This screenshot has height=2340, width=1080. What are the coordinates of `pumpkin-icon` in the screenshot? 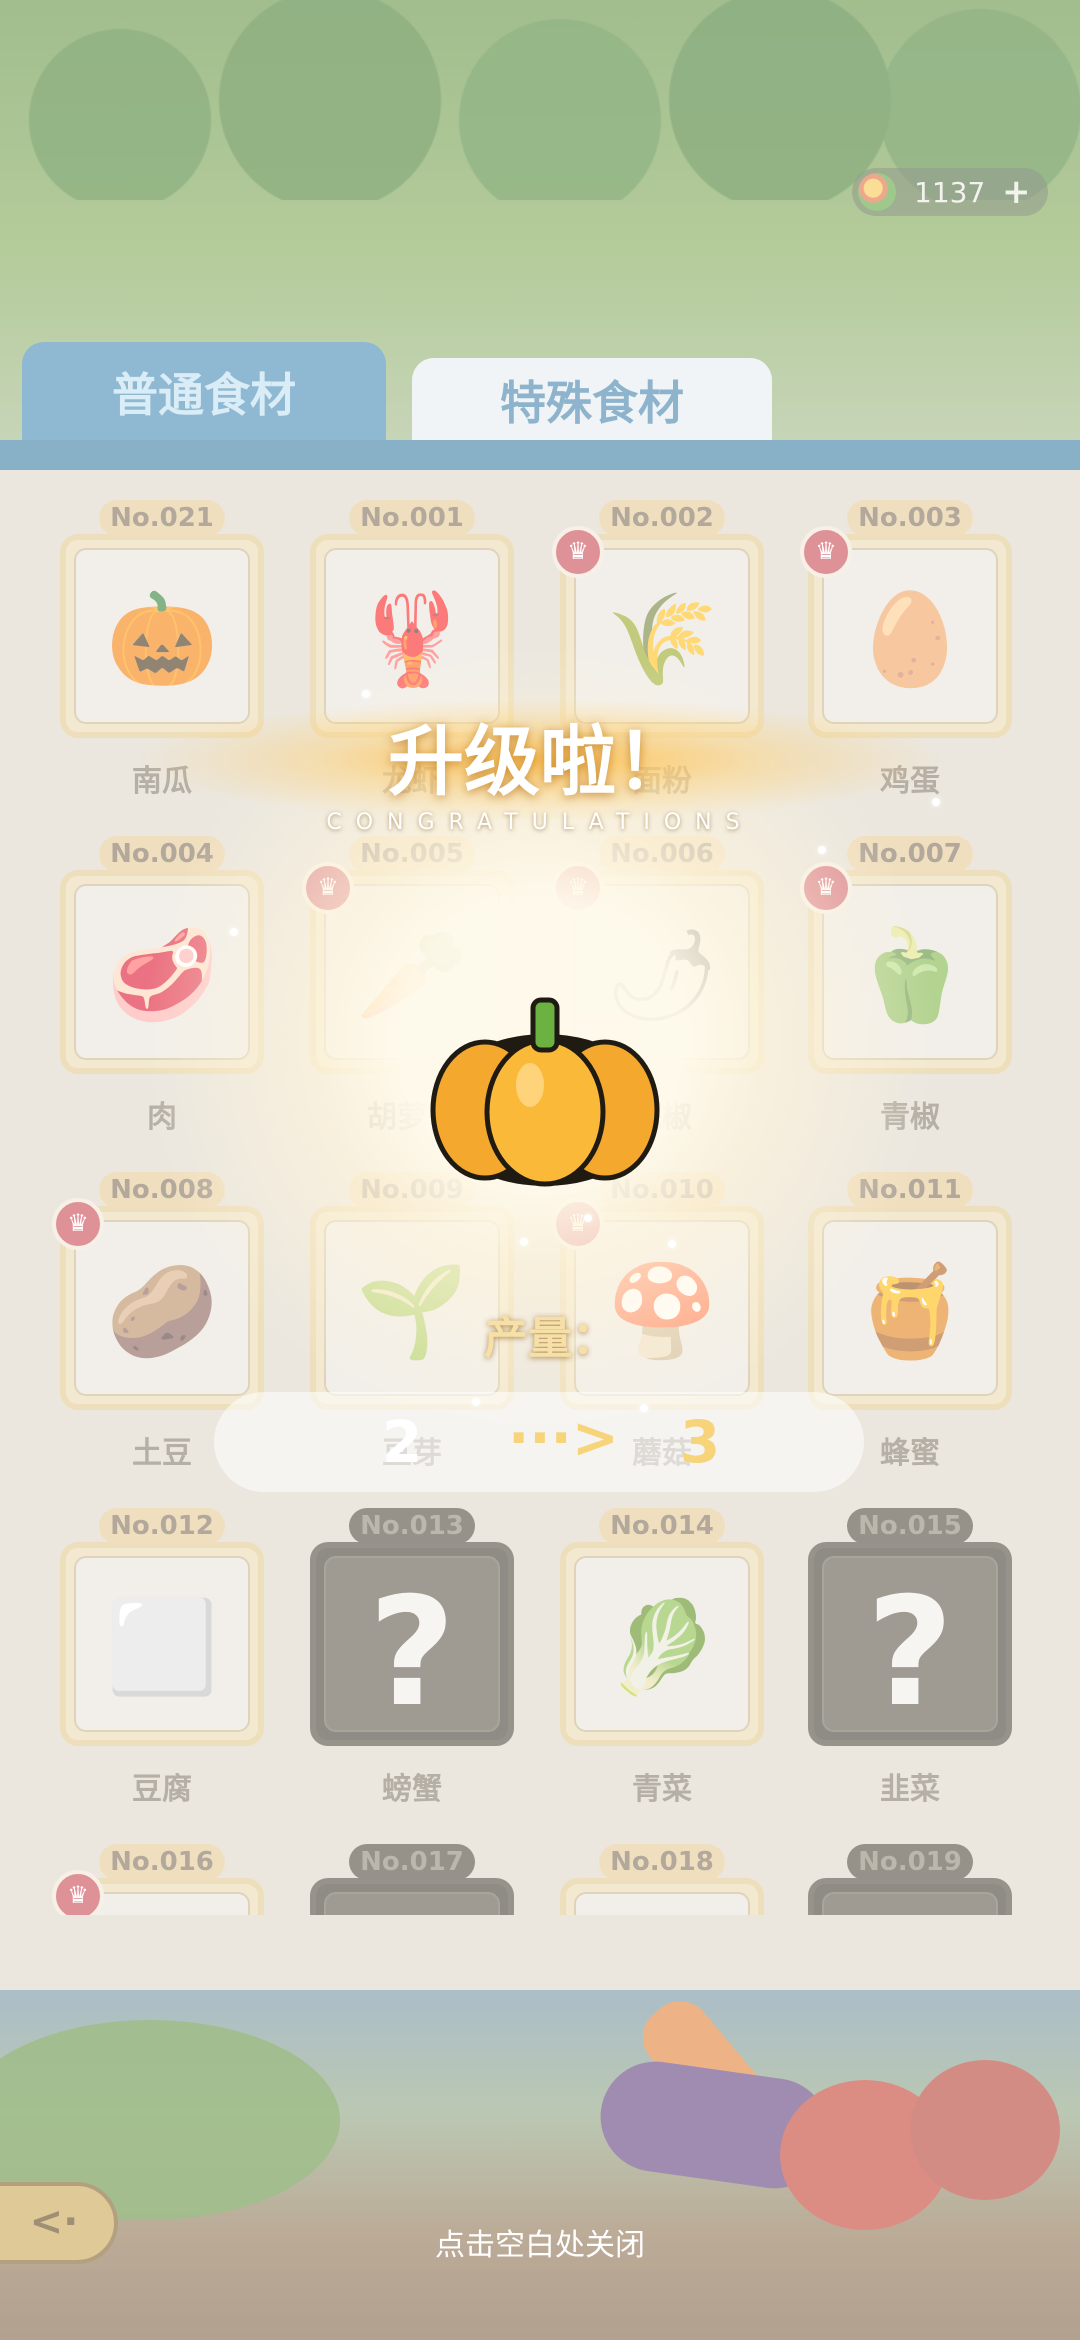 It's located at (545, 1092).